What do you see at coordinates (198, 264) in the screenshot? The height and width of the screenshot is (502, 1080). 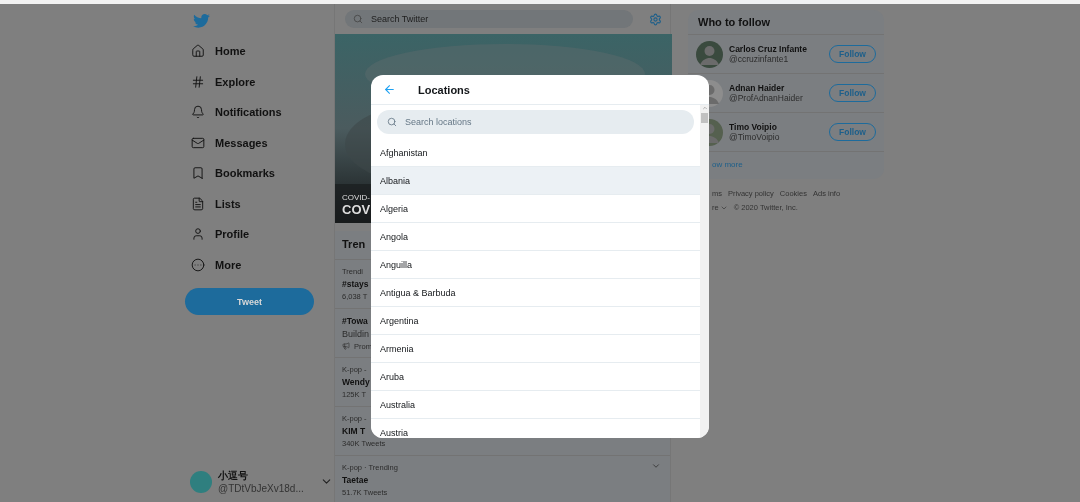 I see `more-icon` at bounding box center [198, 264].